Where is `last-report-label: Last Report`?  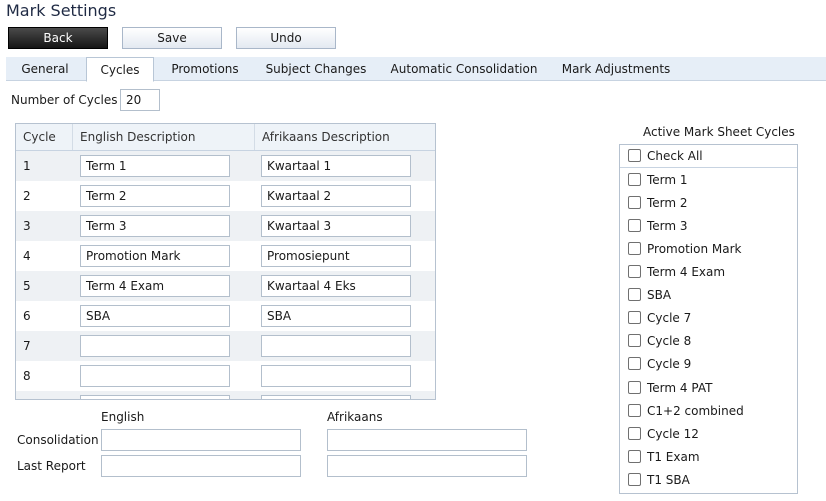 last-report-label: Last Report is located at coordinates (51, 466).